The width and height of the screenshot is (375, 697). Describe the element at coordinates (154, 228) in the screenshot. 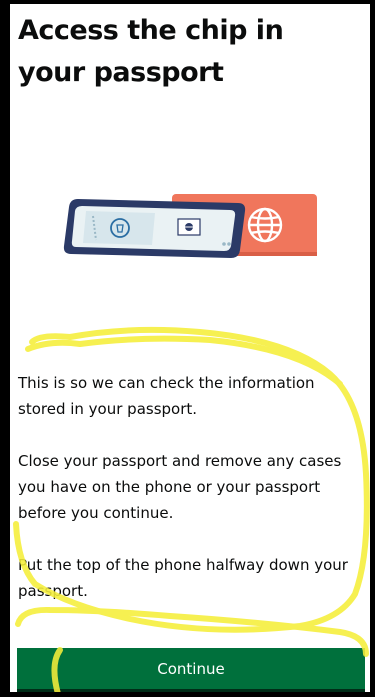

I see `phone-icon` at that location.